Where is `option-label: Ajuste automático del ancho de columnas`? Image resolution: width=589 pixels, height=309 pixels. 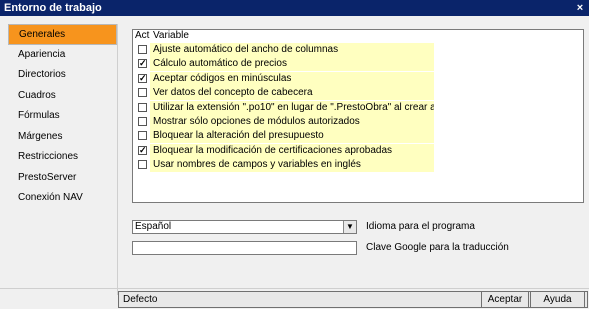
option-label: Ajuste automático del ancho de columnas is located at coordinates (292, 50).